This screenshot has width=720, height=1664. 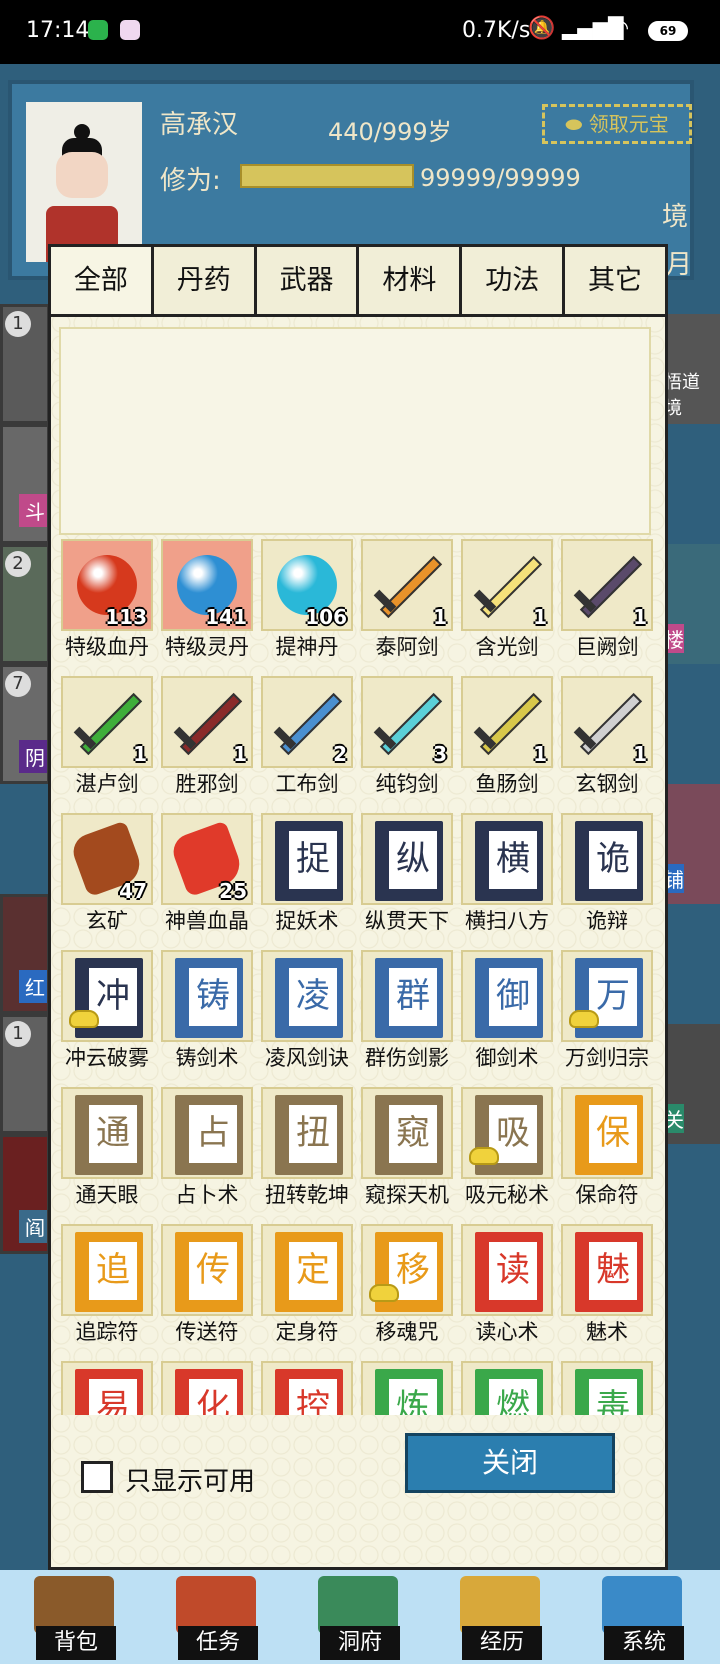 I want to click on inventory-item: 1 湛卢剑, so click(x=103, y=742).